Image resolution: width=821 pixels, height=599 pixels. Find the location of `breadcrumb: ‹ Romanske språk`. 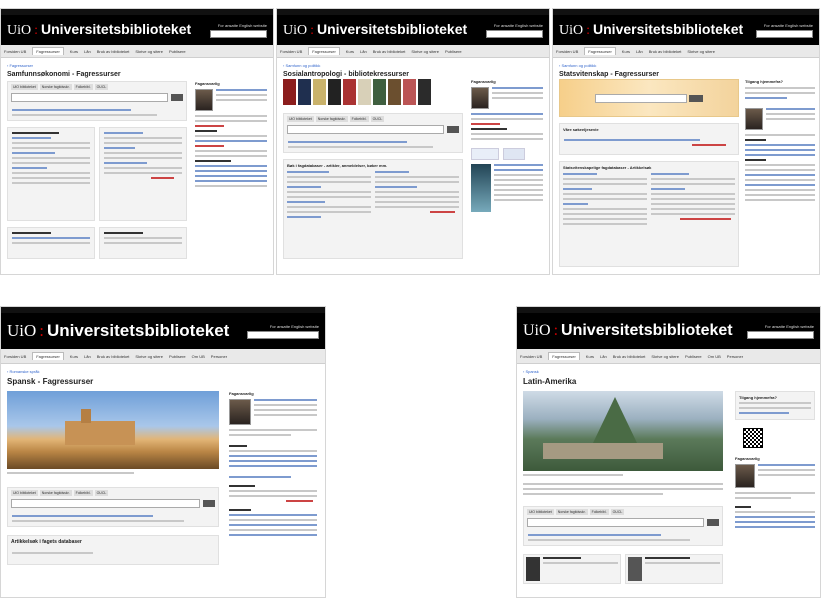

breadcrumb: ‹ Romanske språk is located at coordinates (163, 371).